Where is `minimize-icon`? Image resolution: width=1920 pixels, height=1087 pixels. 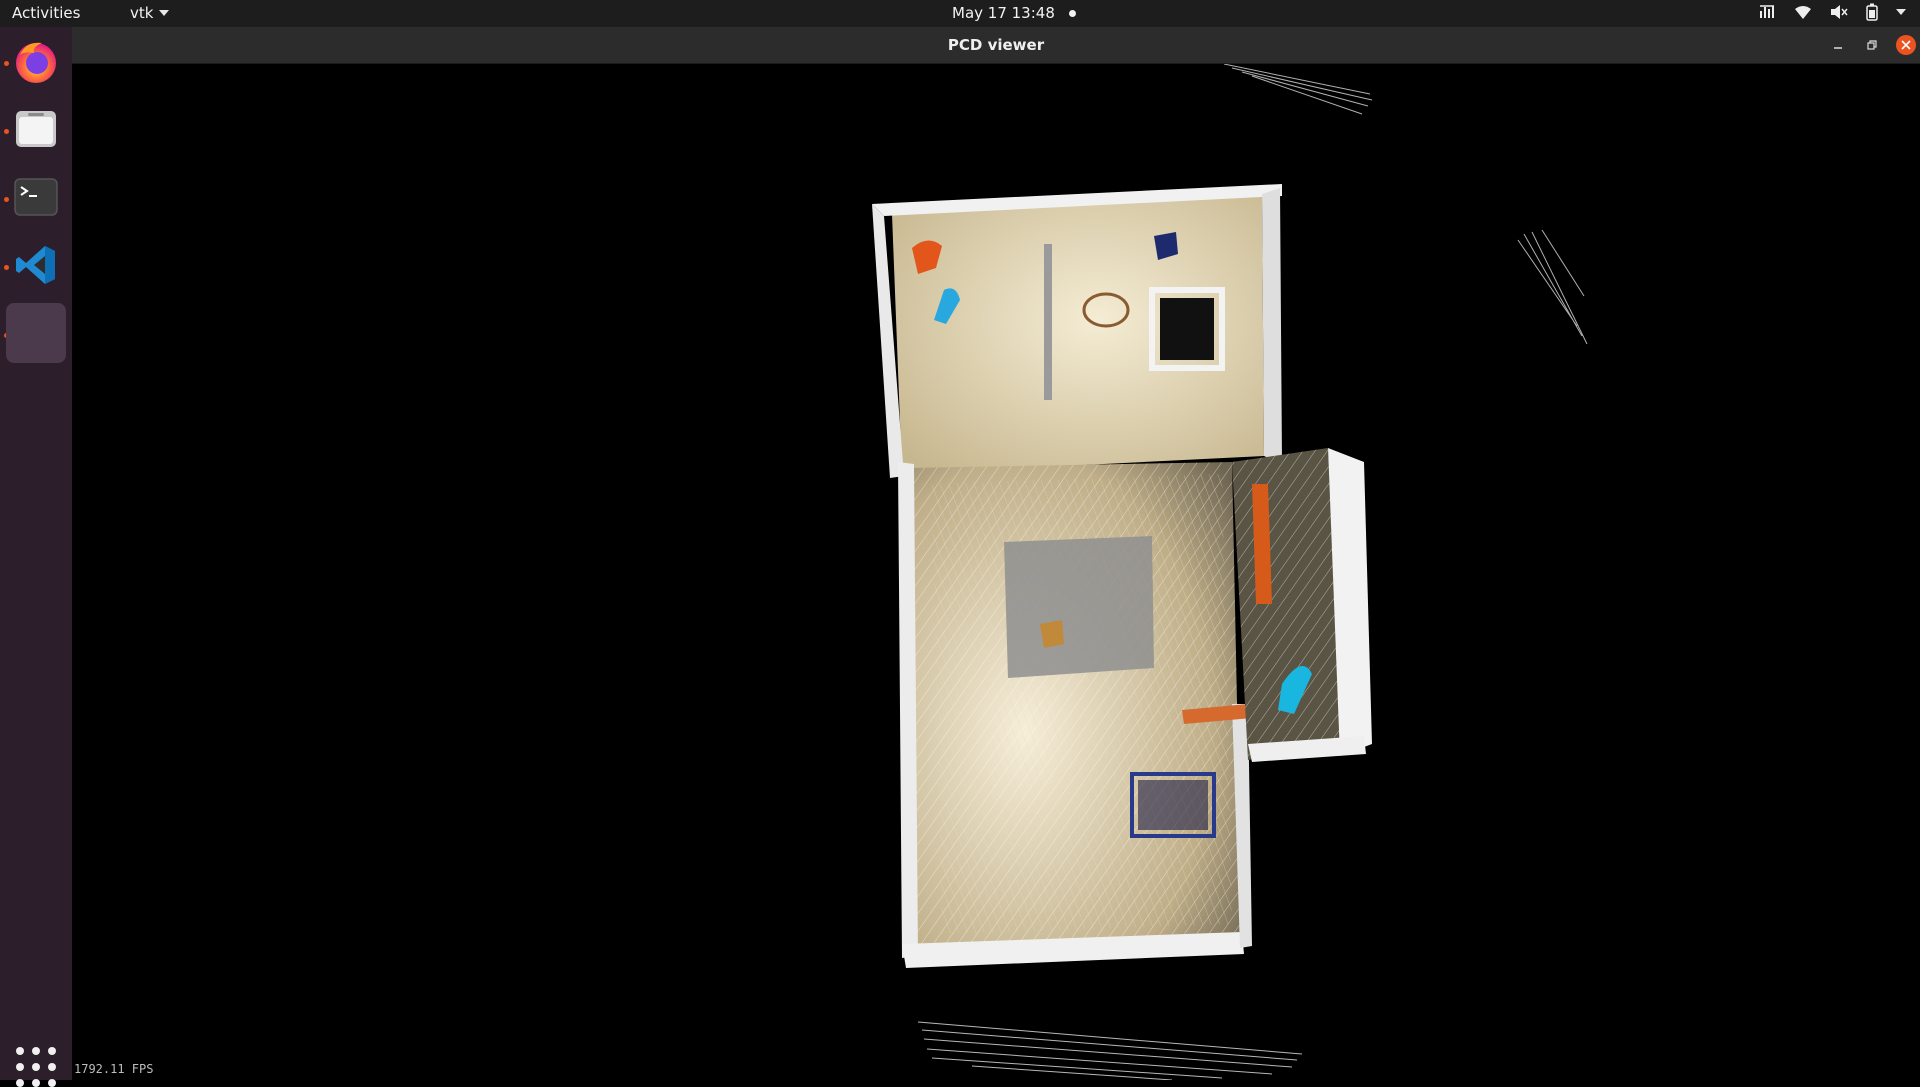
minimize-icon is located at coordinates (1838, 48).